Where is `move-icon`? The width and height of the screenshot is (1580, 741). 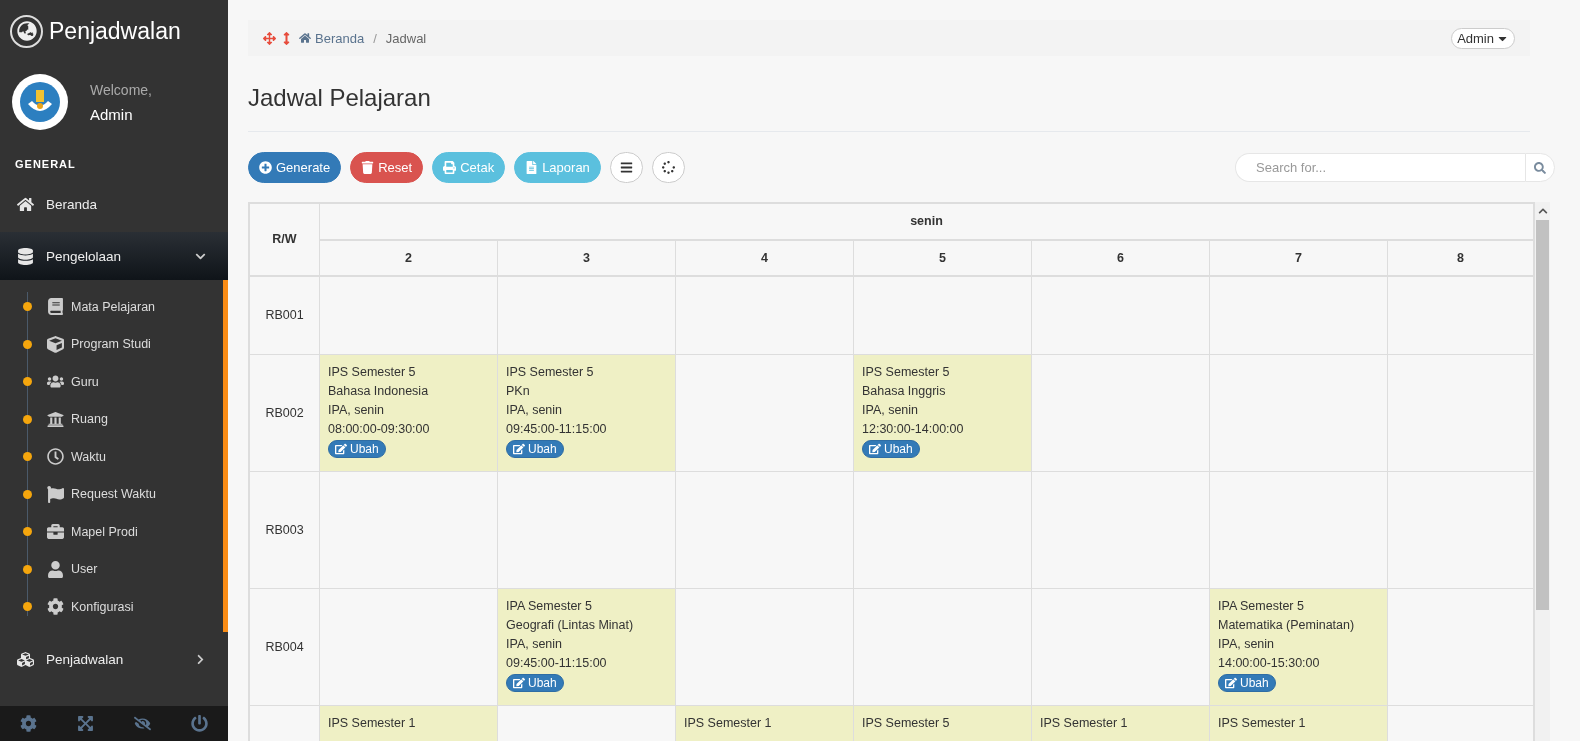
move-icon is located at coordinates (269, 38).